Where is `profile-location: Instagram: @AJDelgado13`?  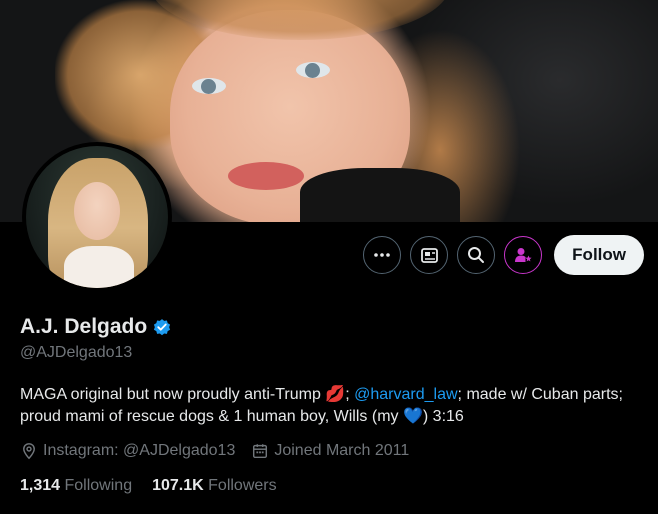 profile-location: Instagram: @AJDelgado13 is located at coordinates (127, 451).